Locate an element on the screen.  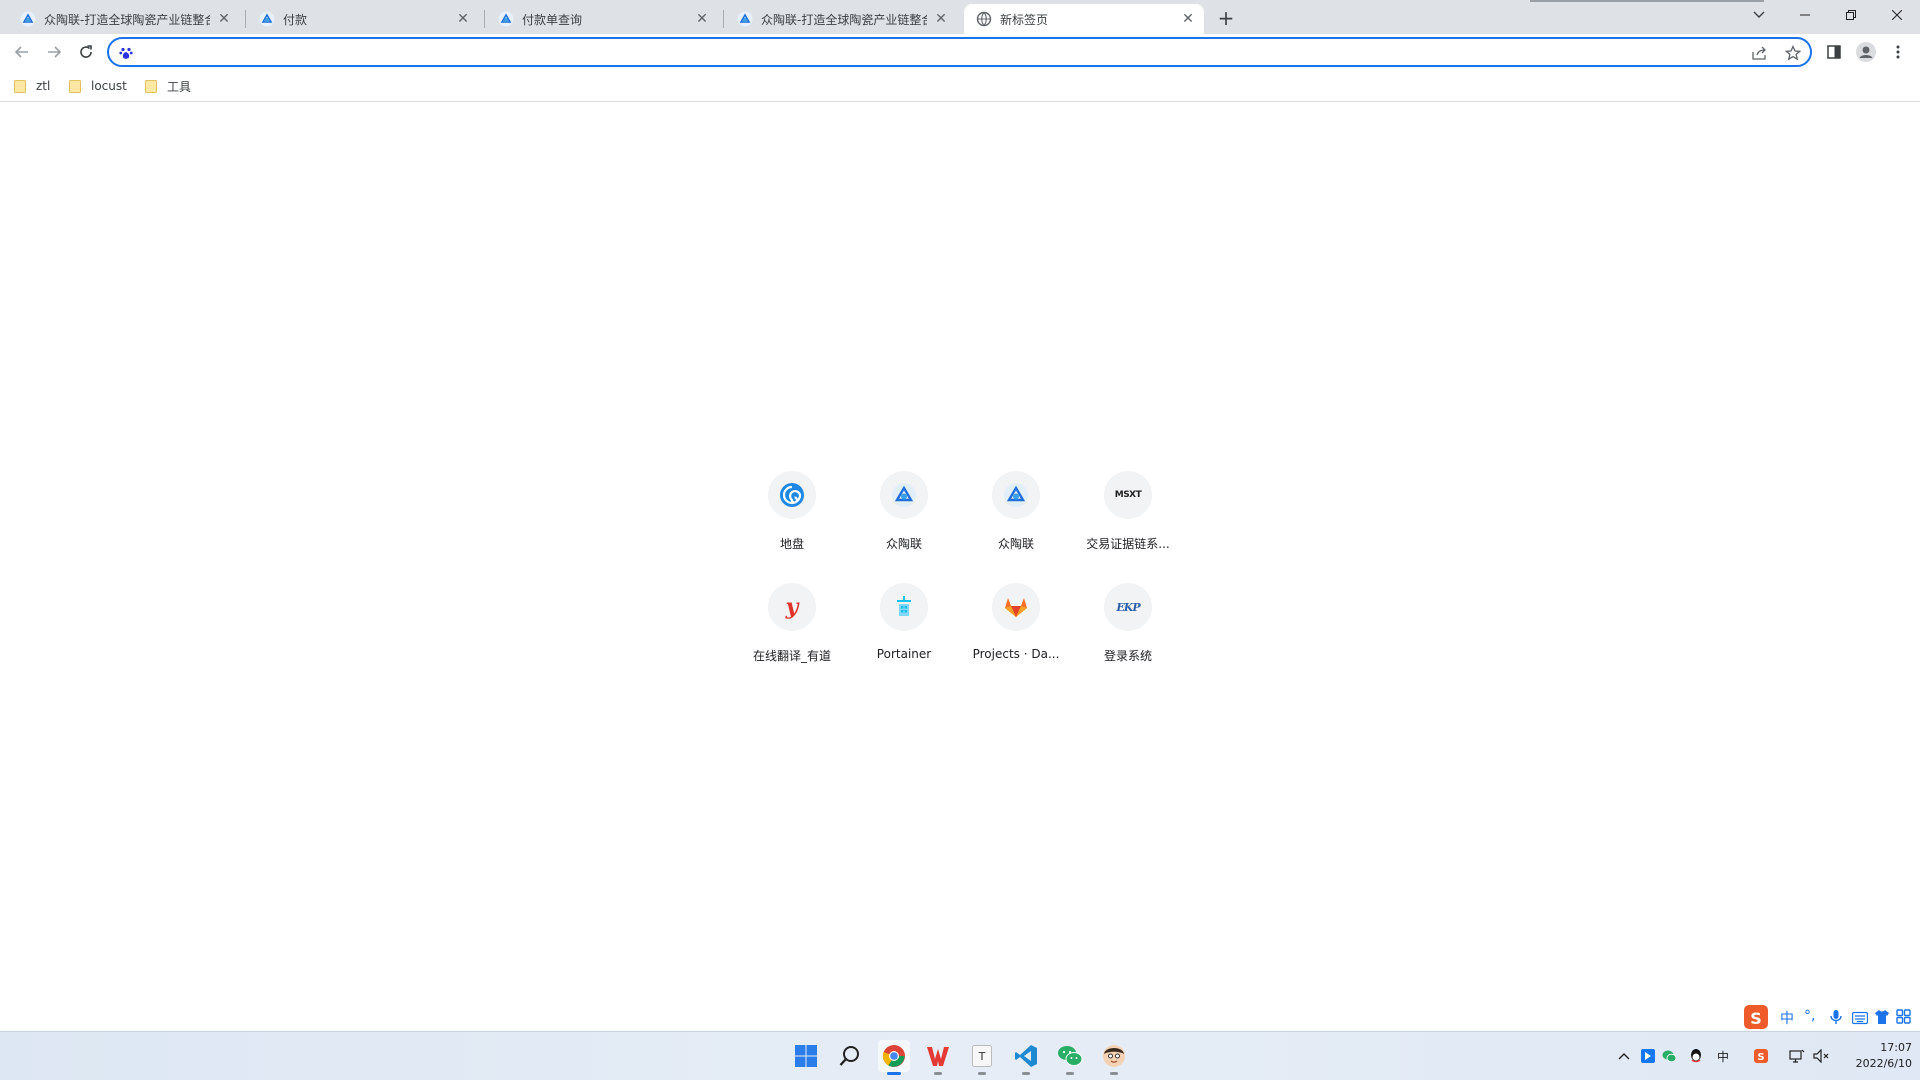
restore-icon is located at coordinates (1851, 15).